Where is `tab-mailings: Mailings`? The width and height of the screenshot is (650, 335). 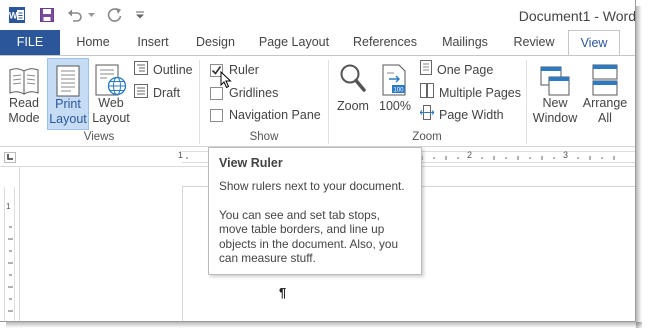
tab-mailings: Mailings is located at coordinates (465, 42).